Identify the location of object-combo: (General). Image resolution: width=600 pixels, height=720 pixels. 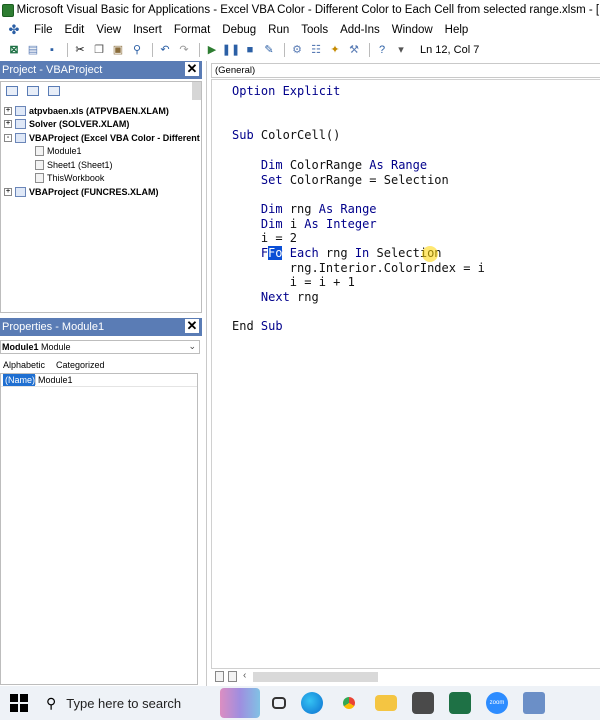
(405, 70).